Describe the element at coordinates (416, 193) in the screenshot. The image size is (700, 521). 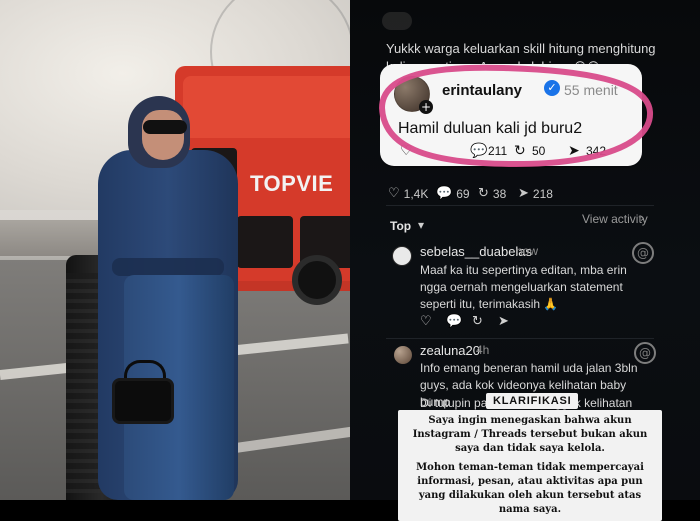
I see `likes-count: 1,4K` at that location.